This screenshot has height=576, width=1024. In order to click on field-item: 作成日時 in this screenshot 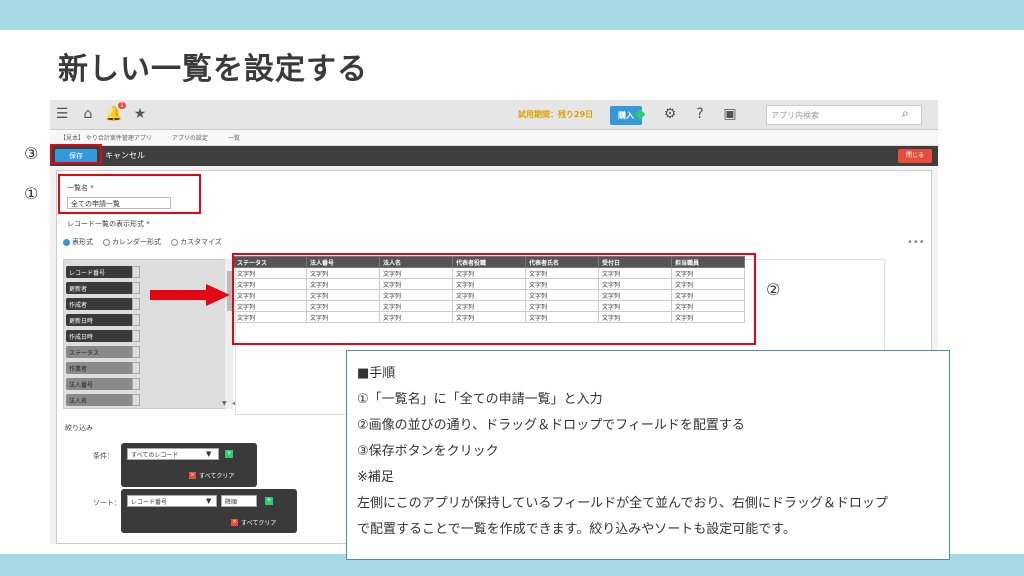, I will do `click(103, 336)`.